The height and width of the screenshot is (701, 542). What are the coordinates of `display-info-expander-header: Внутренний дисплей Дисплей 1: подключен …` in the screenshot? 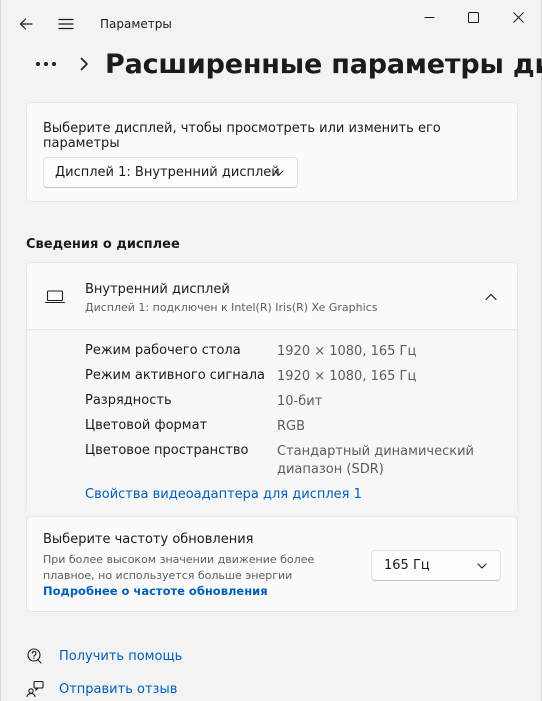 It's located at (272, 296).